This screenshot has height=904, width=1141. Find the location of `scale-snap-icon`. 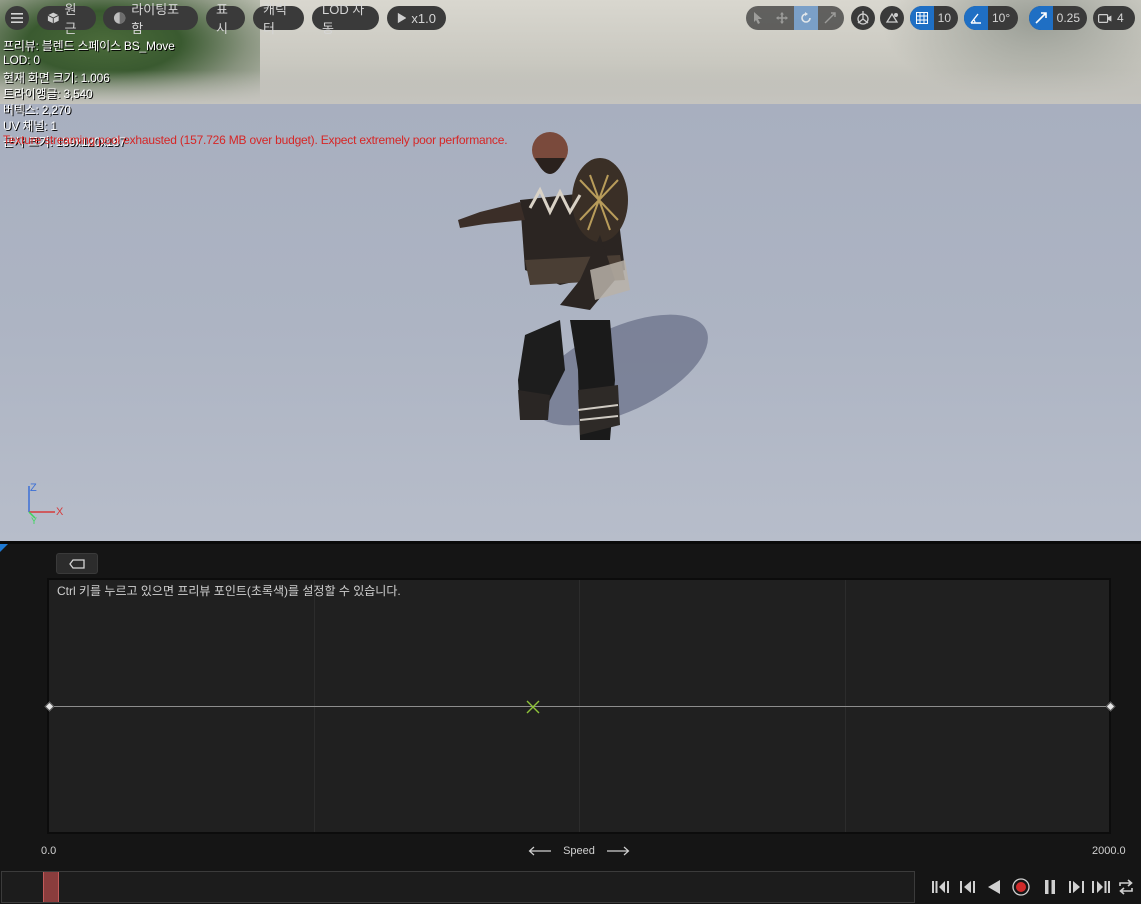

scale-snap-icon is located at coordinates (1041, 18).